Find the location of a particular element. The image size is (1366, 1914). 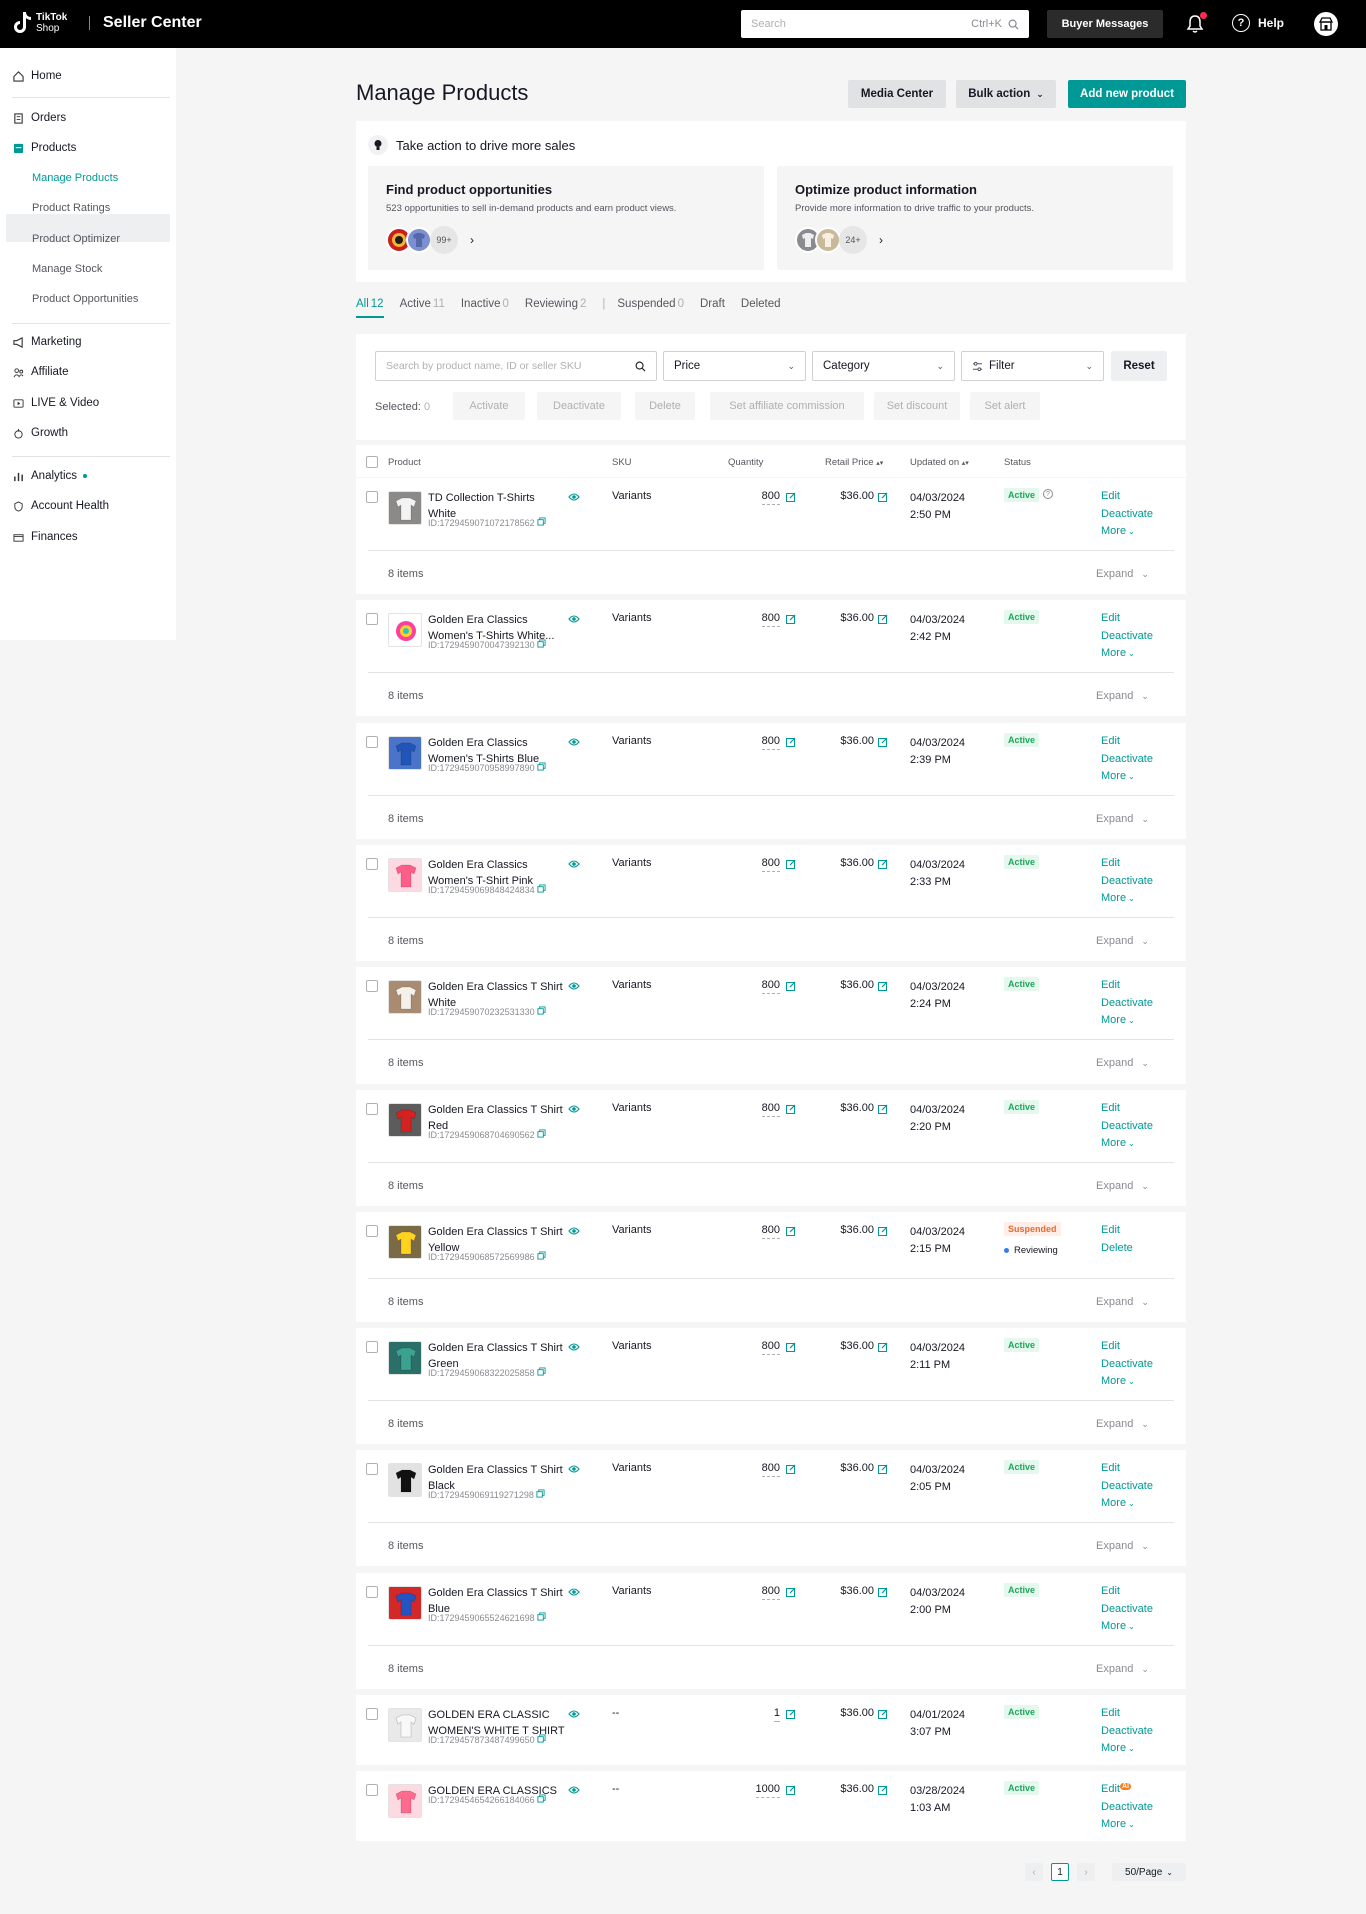

product-search-input: Search by product name, ID or seller SKU is located at coordinates (516, 366).